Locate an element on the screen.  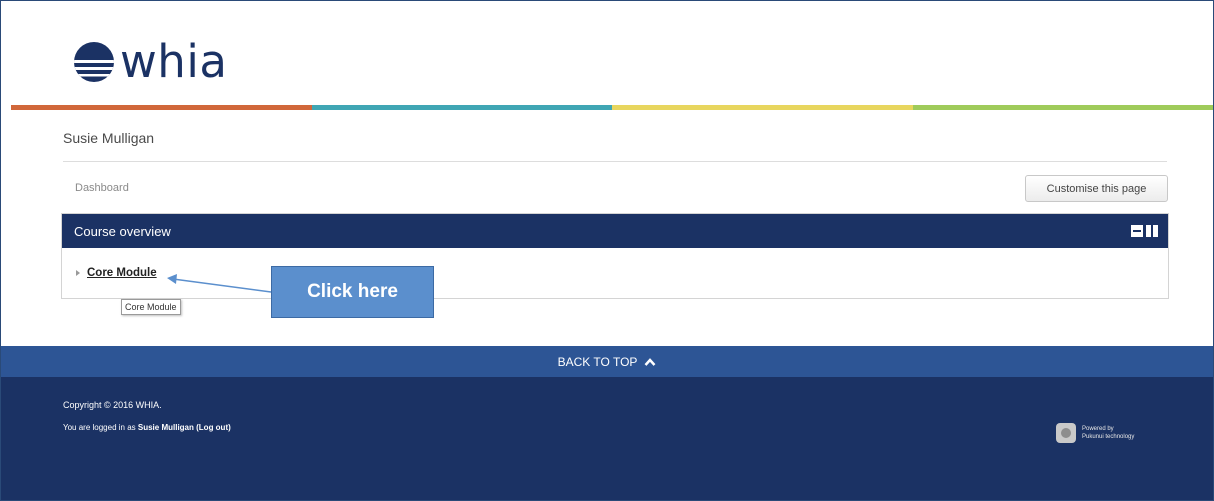
dock-block-icon is located at coordinates (1152, 231).